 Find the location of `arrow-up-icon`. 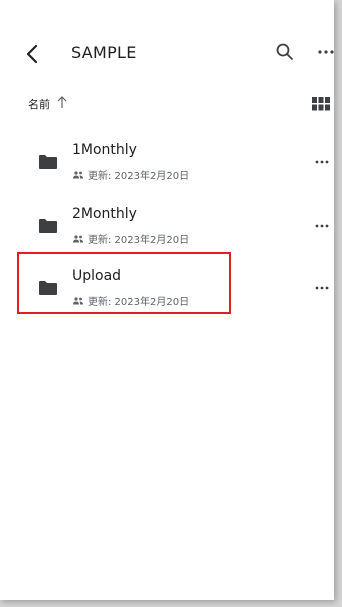

arrow-up-icon is located at coordinates (62, 102).